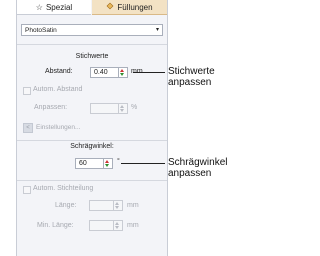  I want to click on stitch-values-heading: Stichwerte, so click(92, 56).